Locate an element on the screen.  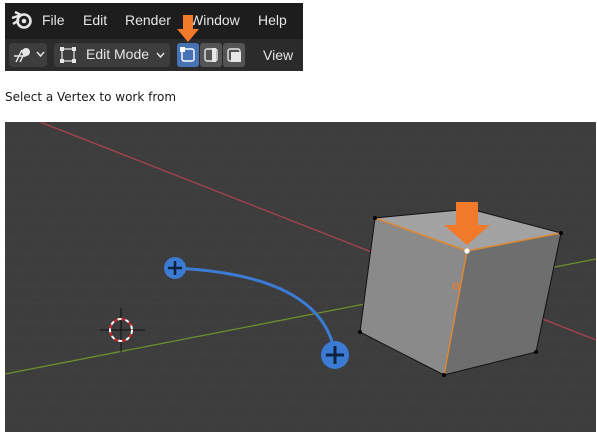
view3d-icon is located at coordinates (22, 55).